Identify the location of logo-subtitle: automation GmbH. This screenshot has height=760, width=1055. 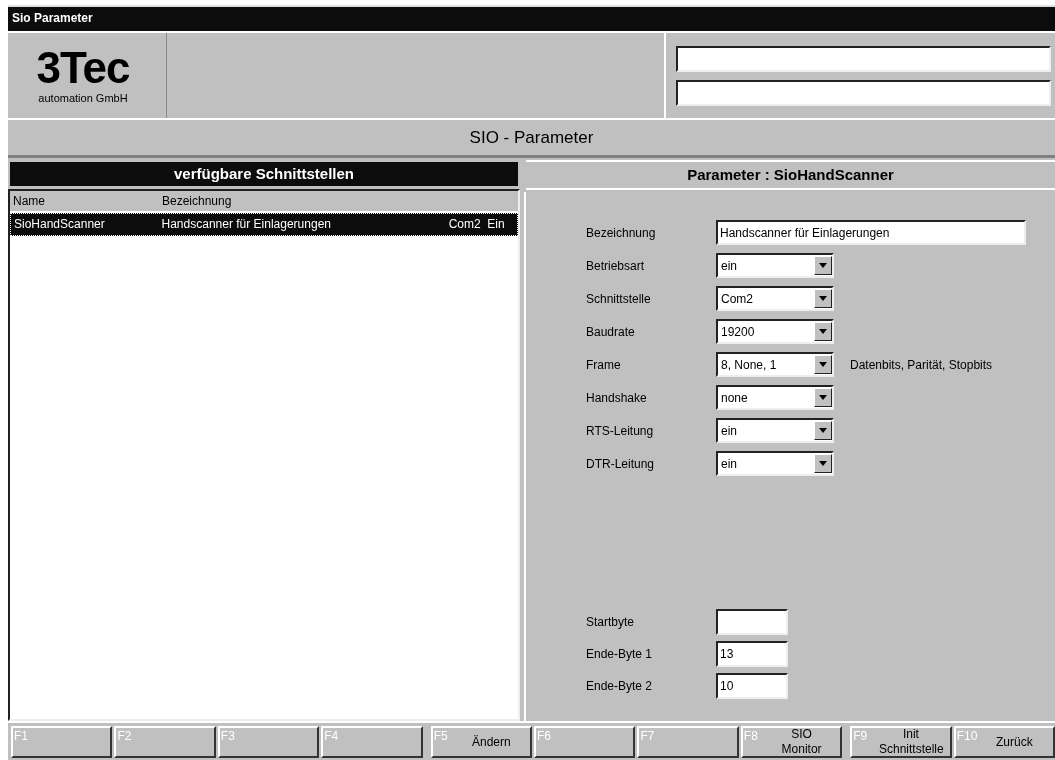
(83, 97).